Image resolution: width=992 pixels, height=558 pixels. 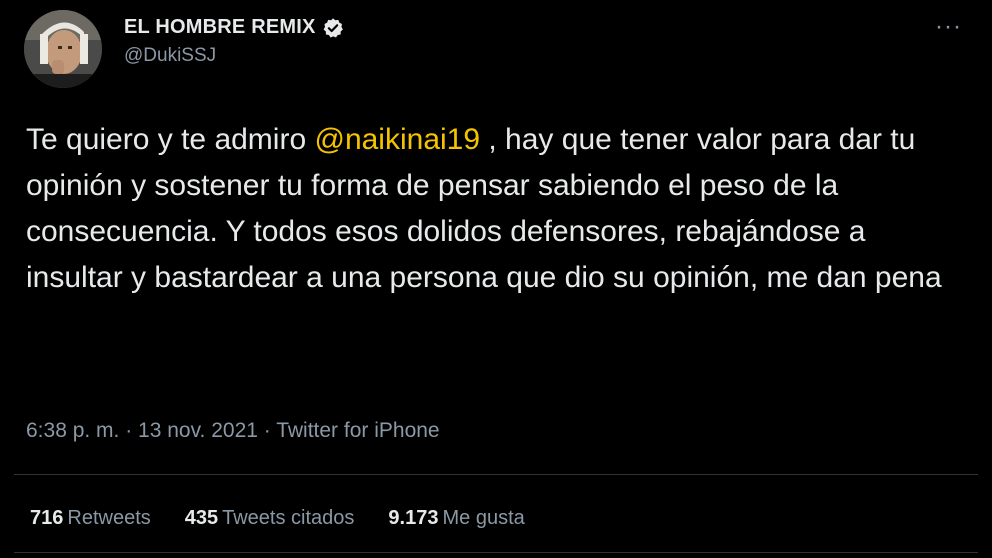 I want to click on display-name-row: EL HOMBRE REMIX, so click(x=234, y=27).